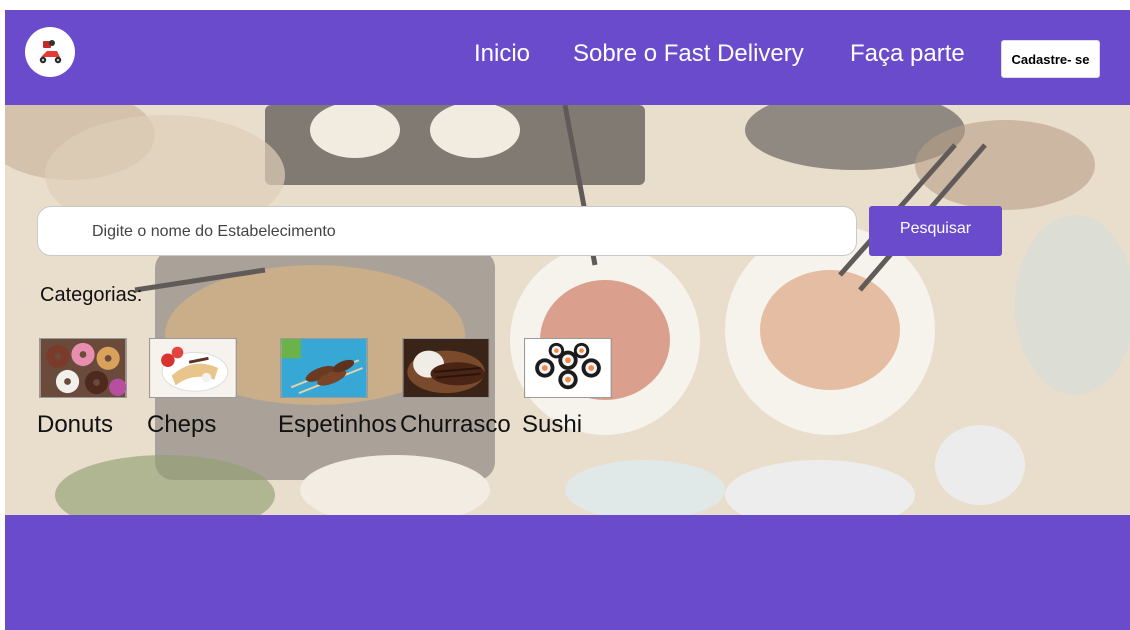 This screenshot has width=1130, height=630. I want to click on search-bar, so click(447, 231).